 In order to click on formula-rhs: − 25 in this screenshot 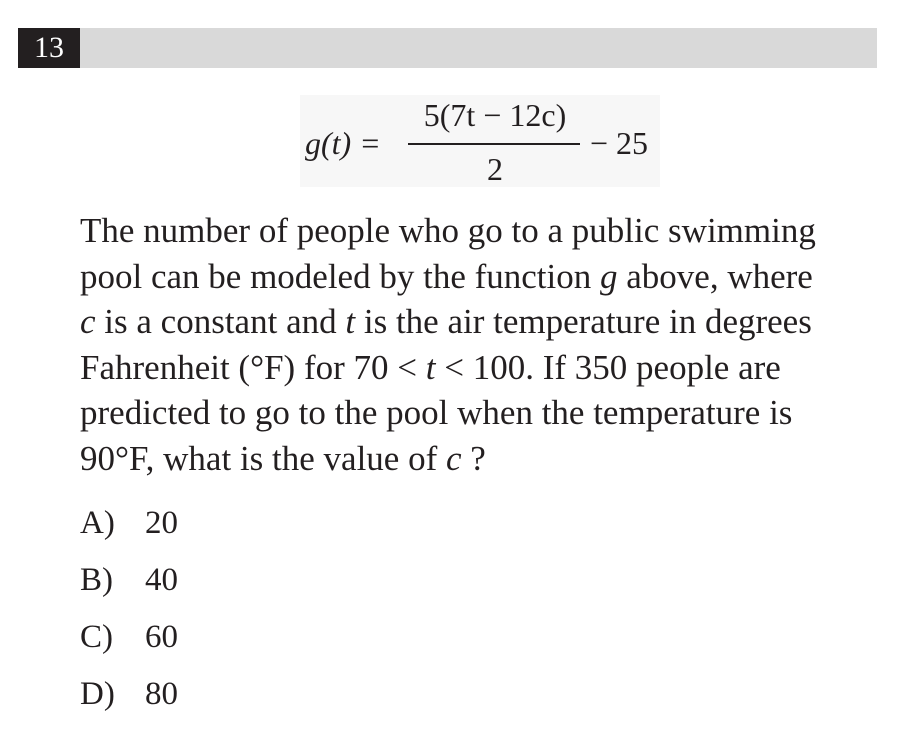, I will do `click(619, 143)`.